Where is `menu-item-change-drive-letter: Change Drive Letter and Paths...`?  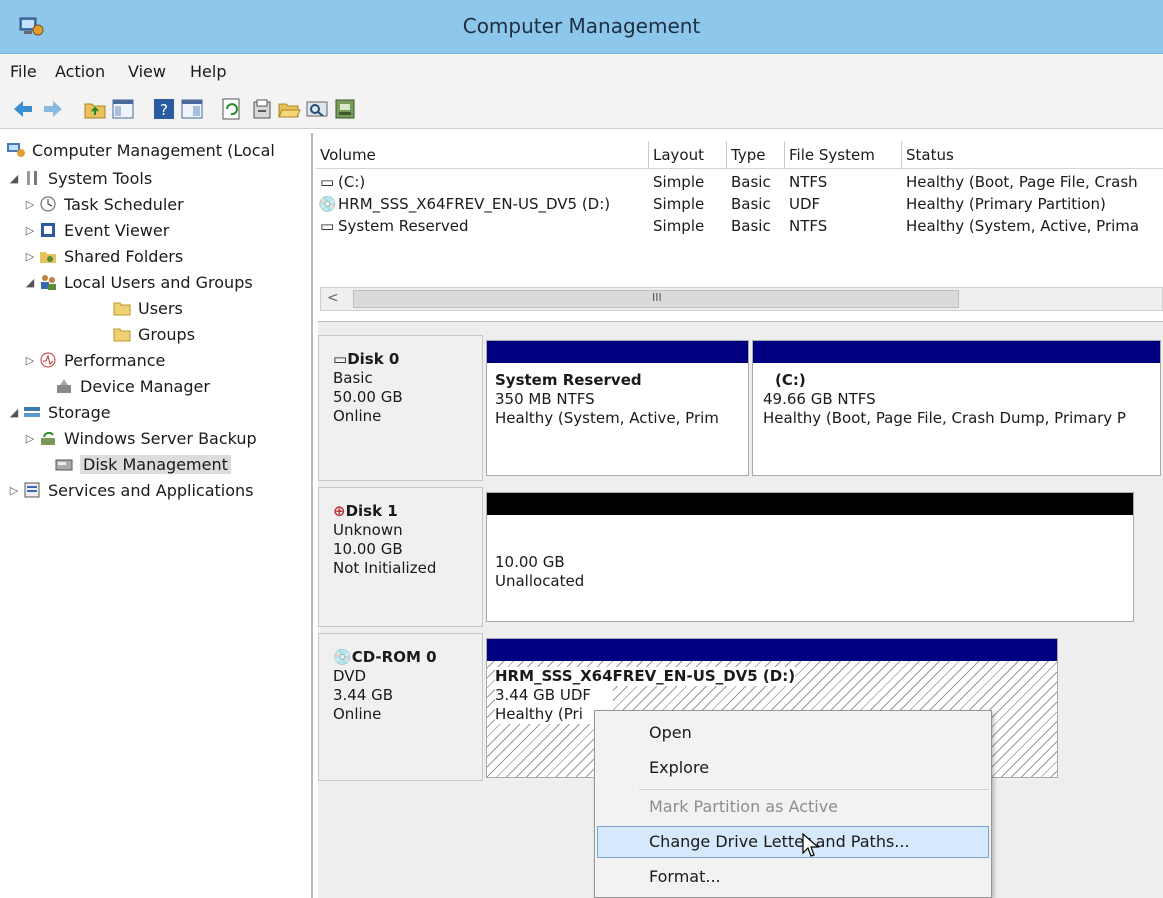
menu-item-change-drive-letter: Change Drive Letter and Paths... is located at coordinates (779, 841).